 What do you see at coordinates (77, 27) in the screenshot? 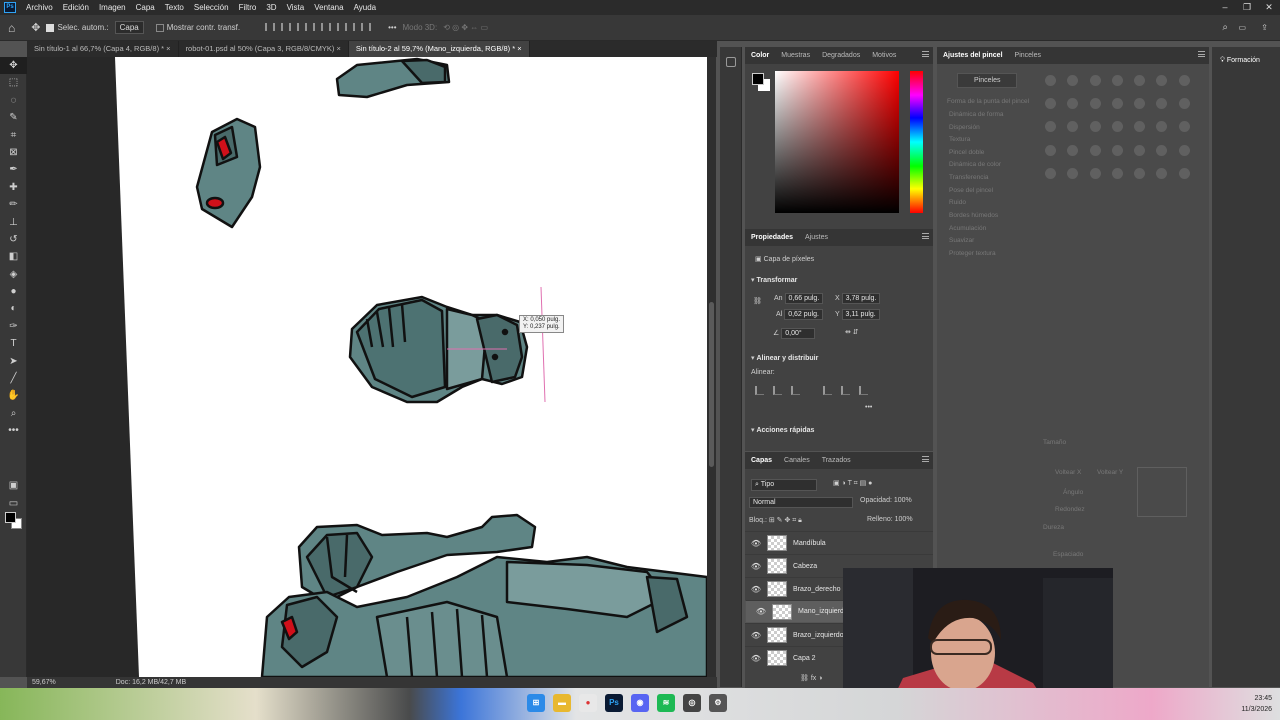
I see `auto-select-checkbox: Selec. autom.:` at bounding box center [77, 27].